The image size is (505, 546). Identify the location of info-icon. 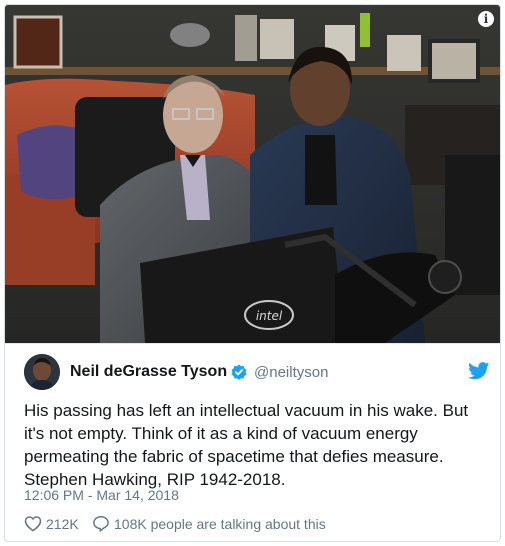
(486, 19).